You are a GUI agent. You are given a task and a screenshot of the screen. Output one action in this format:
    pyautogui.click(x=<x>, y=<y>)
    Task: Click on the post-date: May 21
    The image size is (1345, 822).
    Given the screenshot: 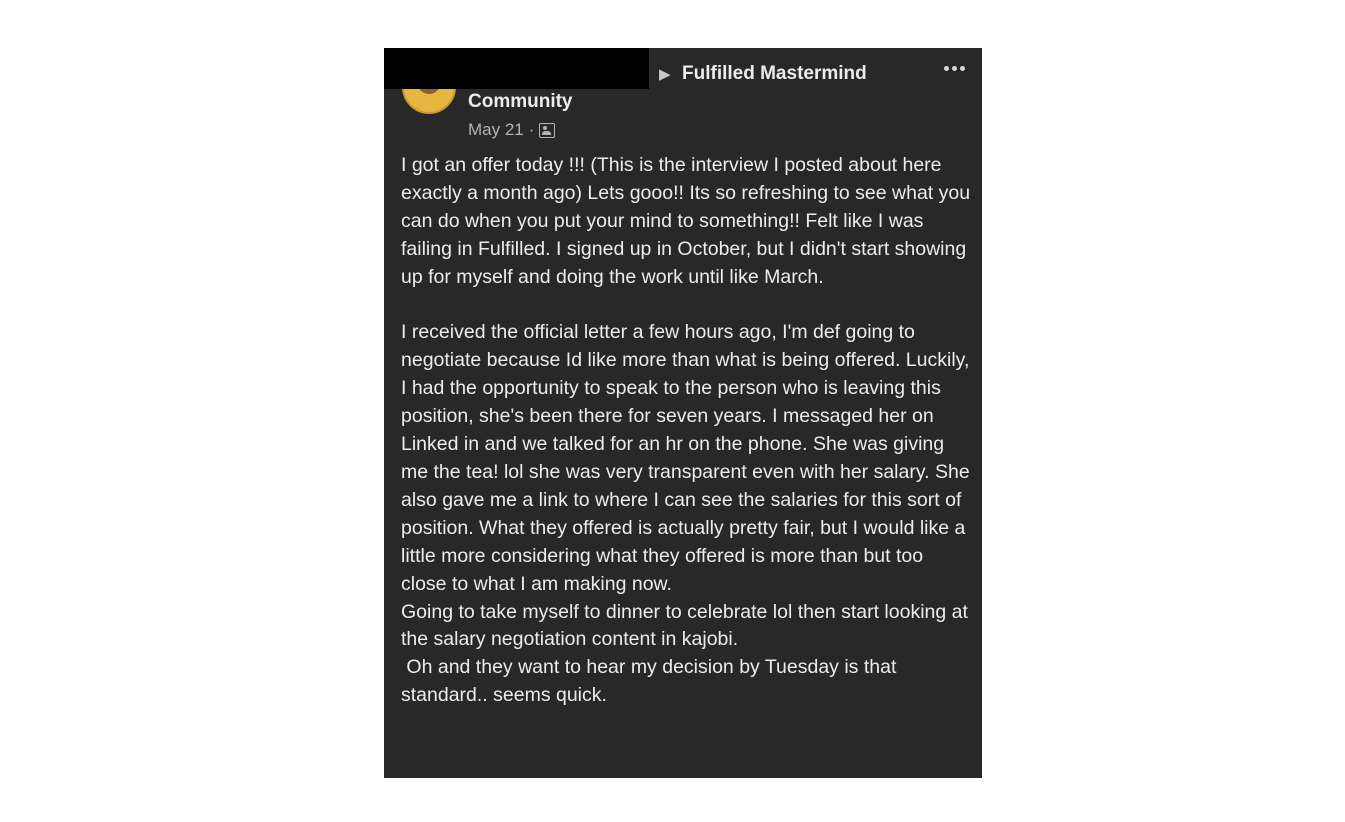 What is the action you would take?
    pyautogui.click(x=496, y=130)
    